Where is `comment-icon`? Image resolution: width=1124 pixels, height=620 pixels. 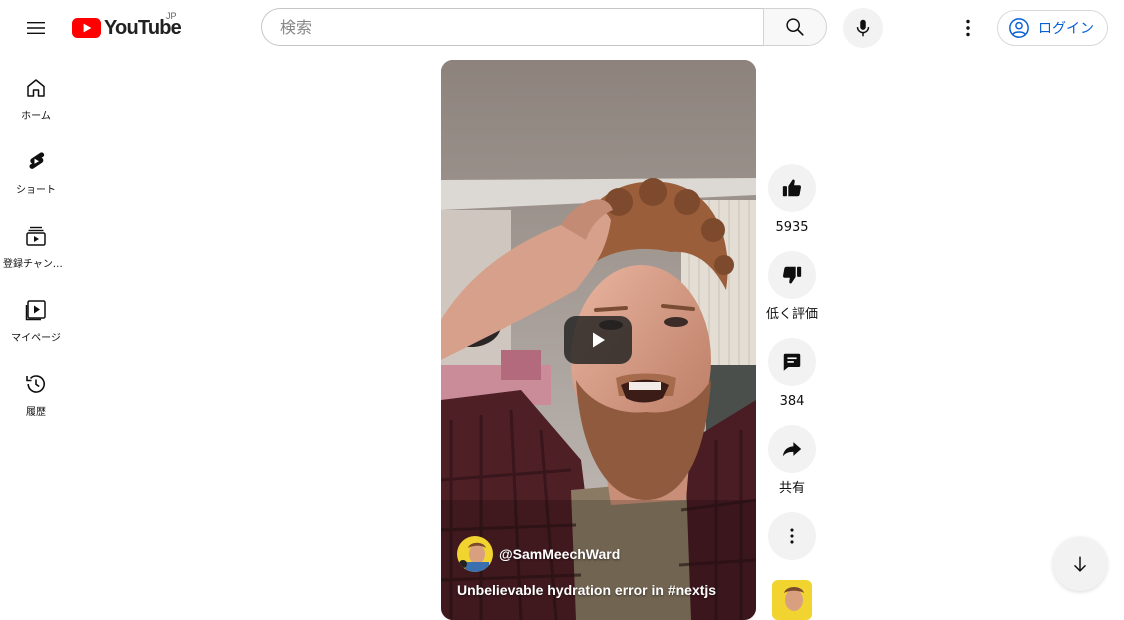 comment-icon is located at coordinates (792, 362).